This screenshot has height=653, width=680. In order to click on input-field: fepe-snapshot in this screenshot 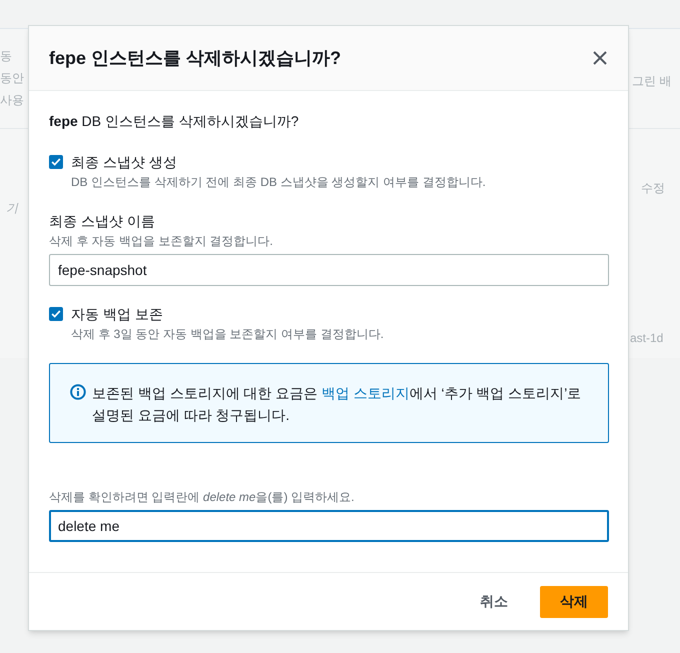, I will do `click(329, 270)`.